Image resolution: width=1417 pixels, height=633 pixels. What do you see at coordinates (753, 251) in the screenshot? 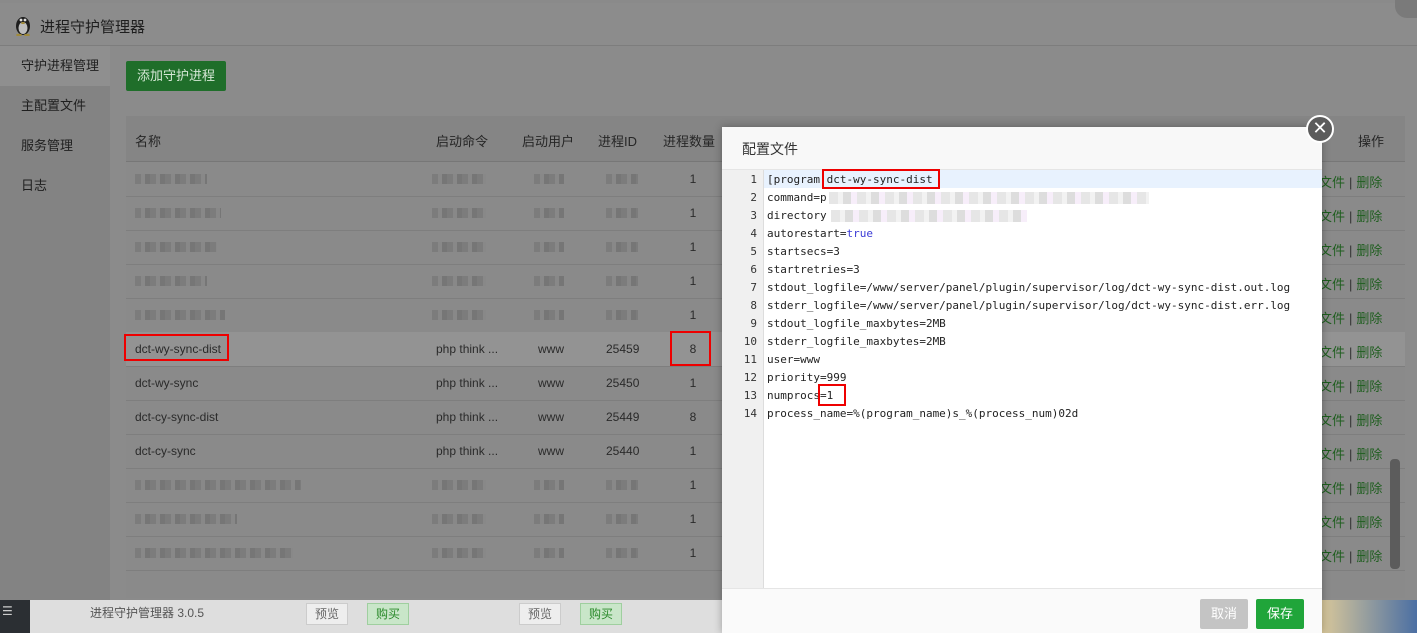
I see `line-number: 5` at bounding box center [753, 251].